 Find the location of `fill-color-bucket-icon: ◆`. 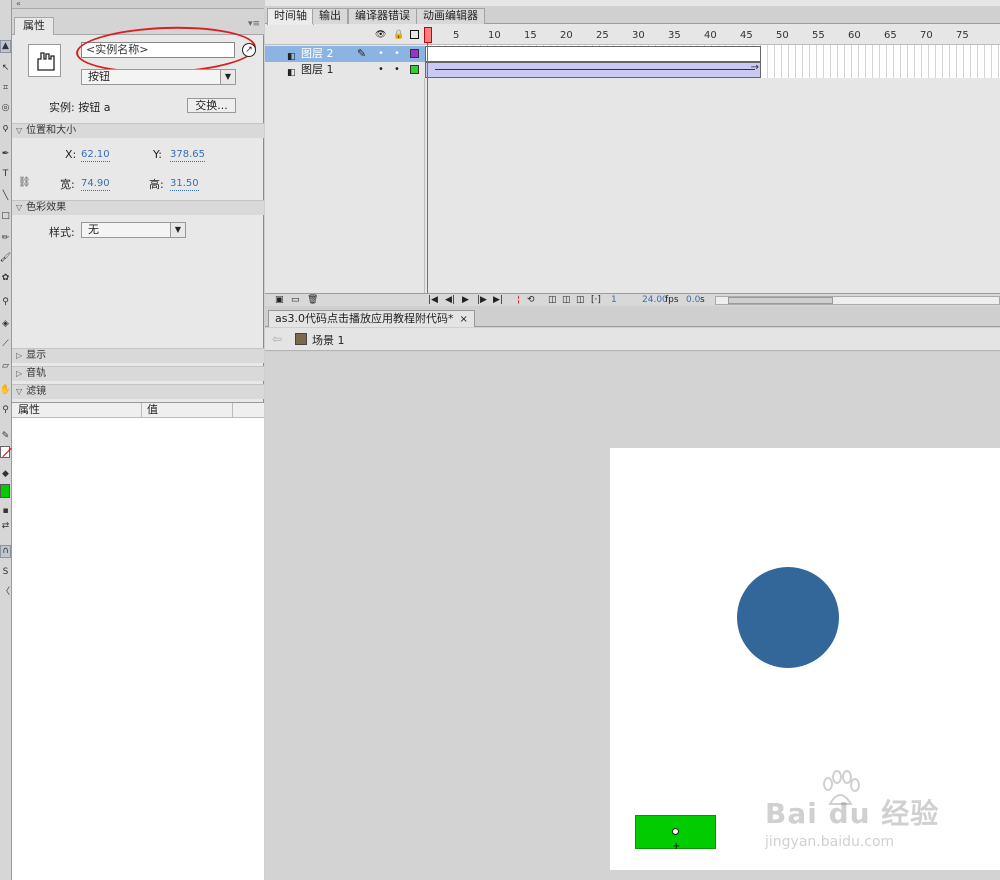

fill-color-bucket-icon: ◆ is located at coordinates (5, 474).